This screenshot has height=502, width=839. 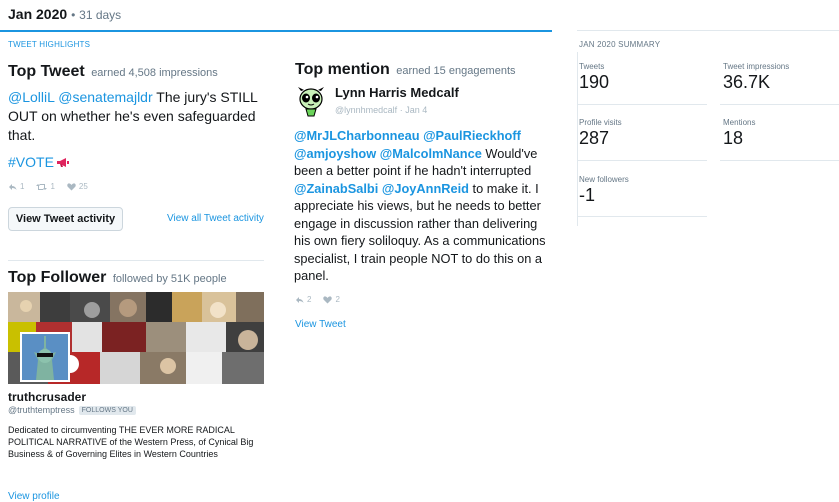 I want to click on top-mention-subtitle: earned 15 engagements, so click(x=456, y=71).